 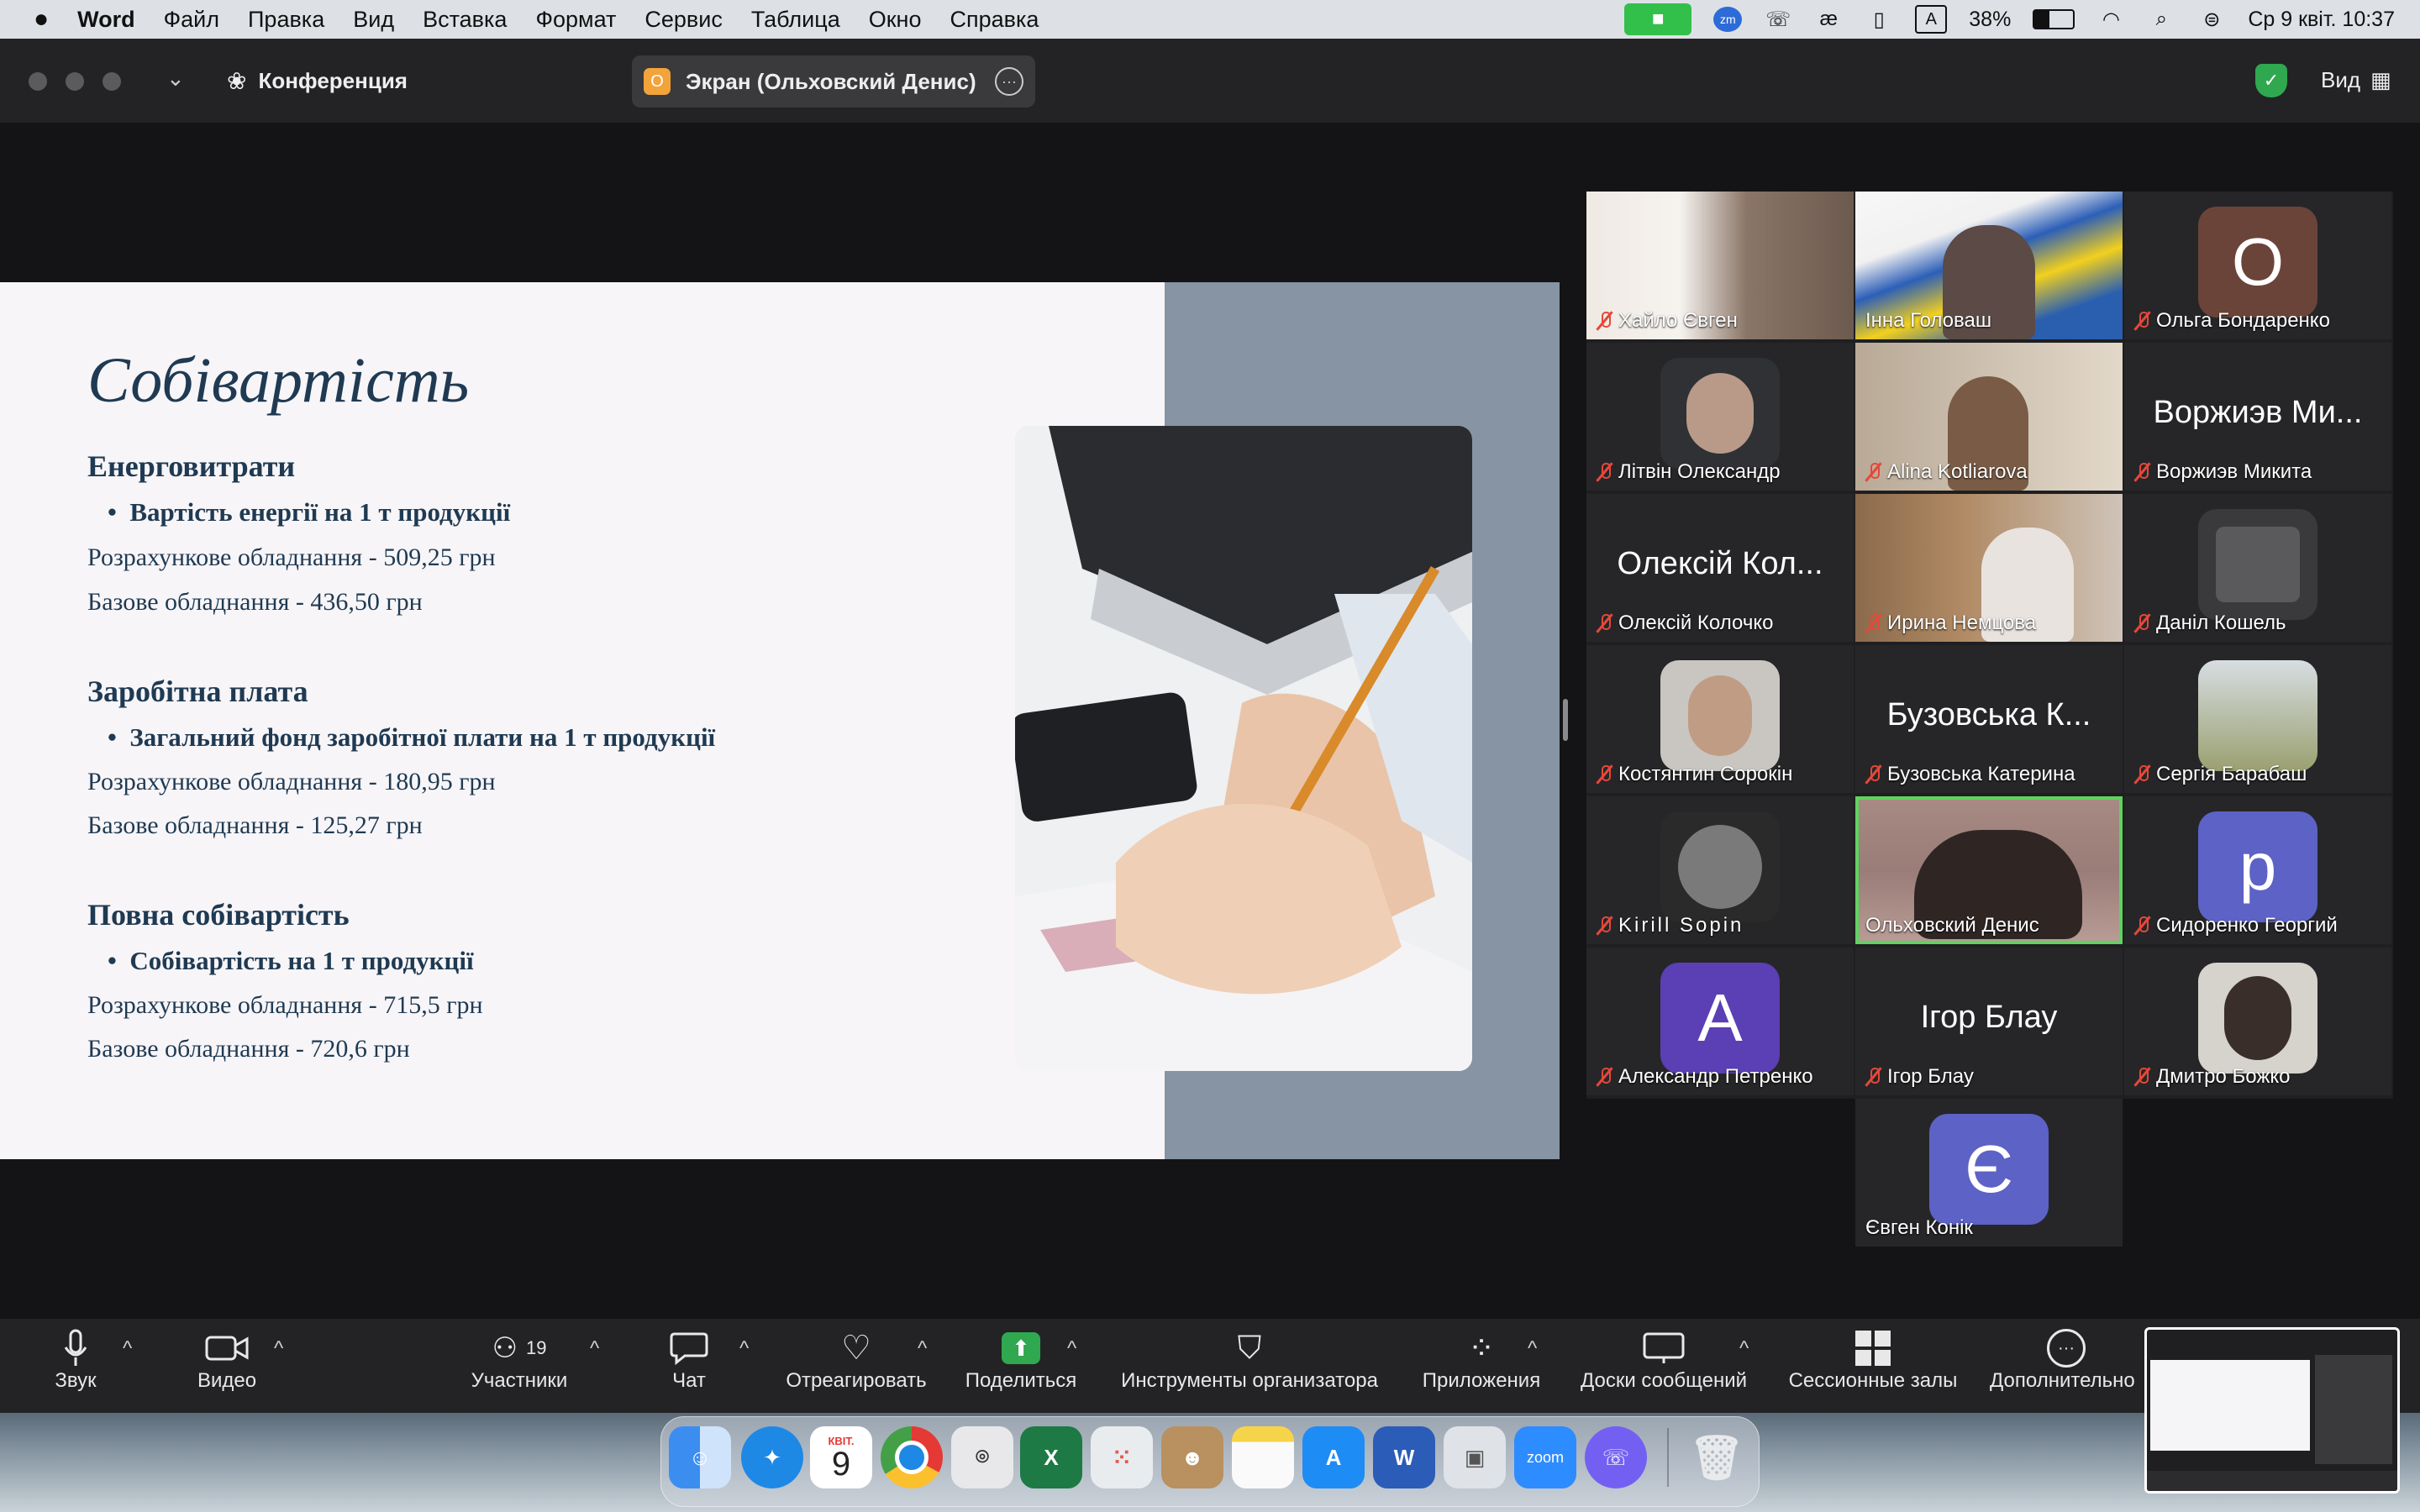 What do you see at coordinates (700, 1457) in the screenshot?
I see `finder-icon: ☺` at bounding box center [700, 1457].